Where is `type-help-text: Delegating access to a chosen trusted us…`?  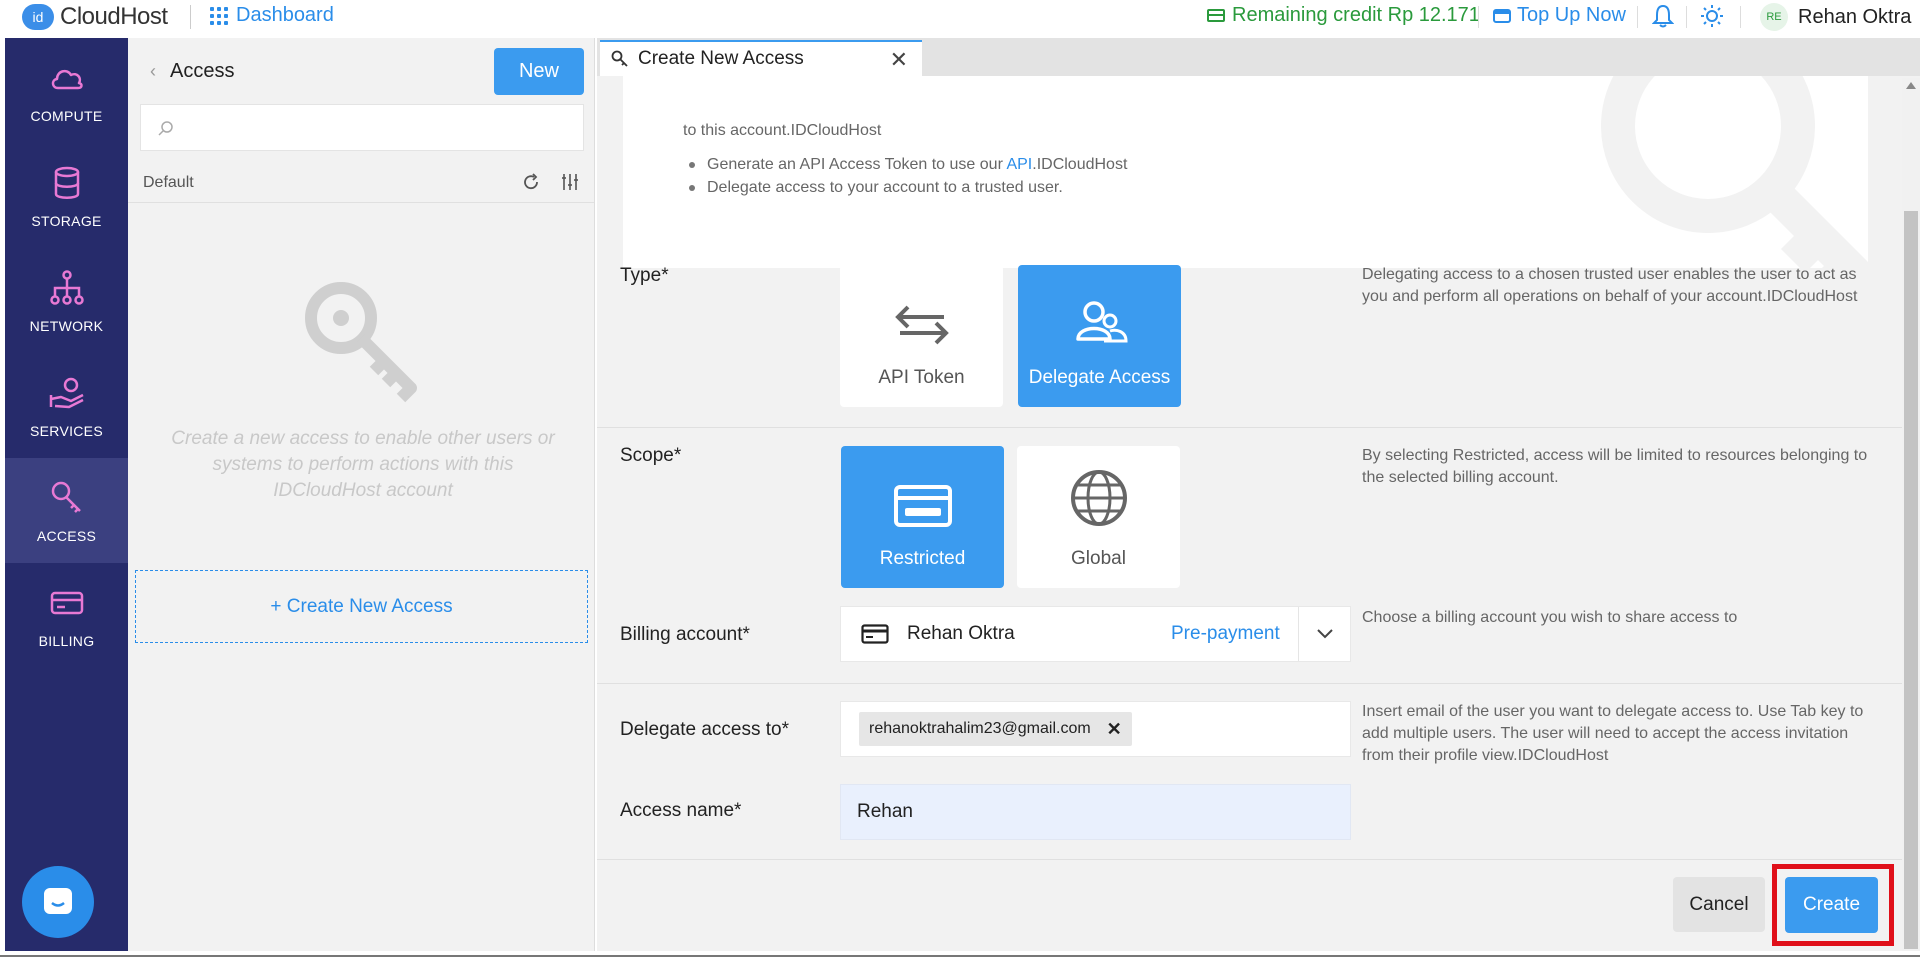
type-help-text: Delegating access to a chosen trusted us… is located at coordinates (1610, 285).